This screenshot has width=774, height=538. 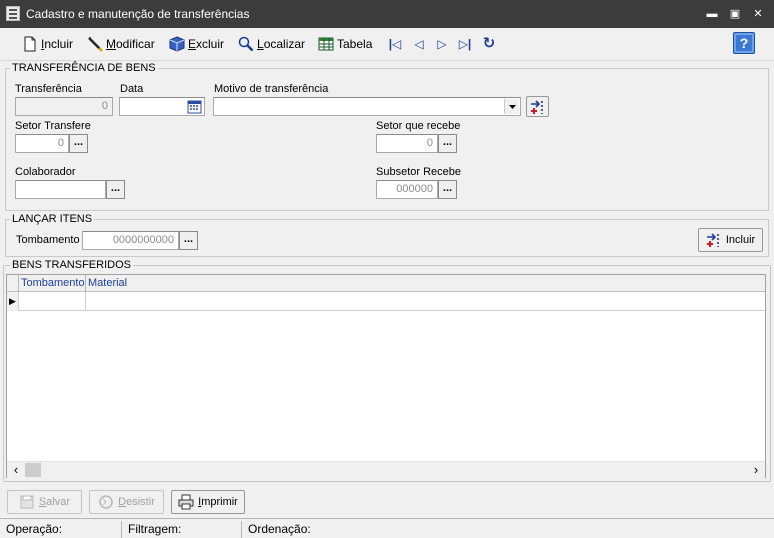 What do you see at coordinates (345, 44) in the screenshot?
I see `tabela-button: Tabela` at bounding box center [345, 44].